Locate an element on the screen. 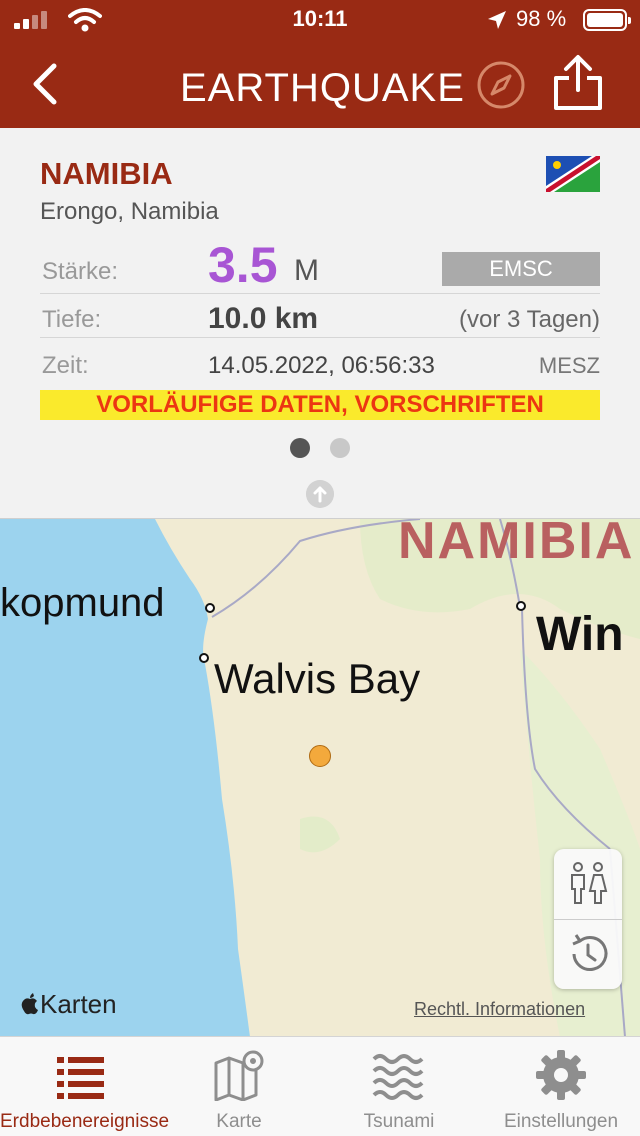  page-title: EARTHQUAKE is located at coordinates (322, 88).